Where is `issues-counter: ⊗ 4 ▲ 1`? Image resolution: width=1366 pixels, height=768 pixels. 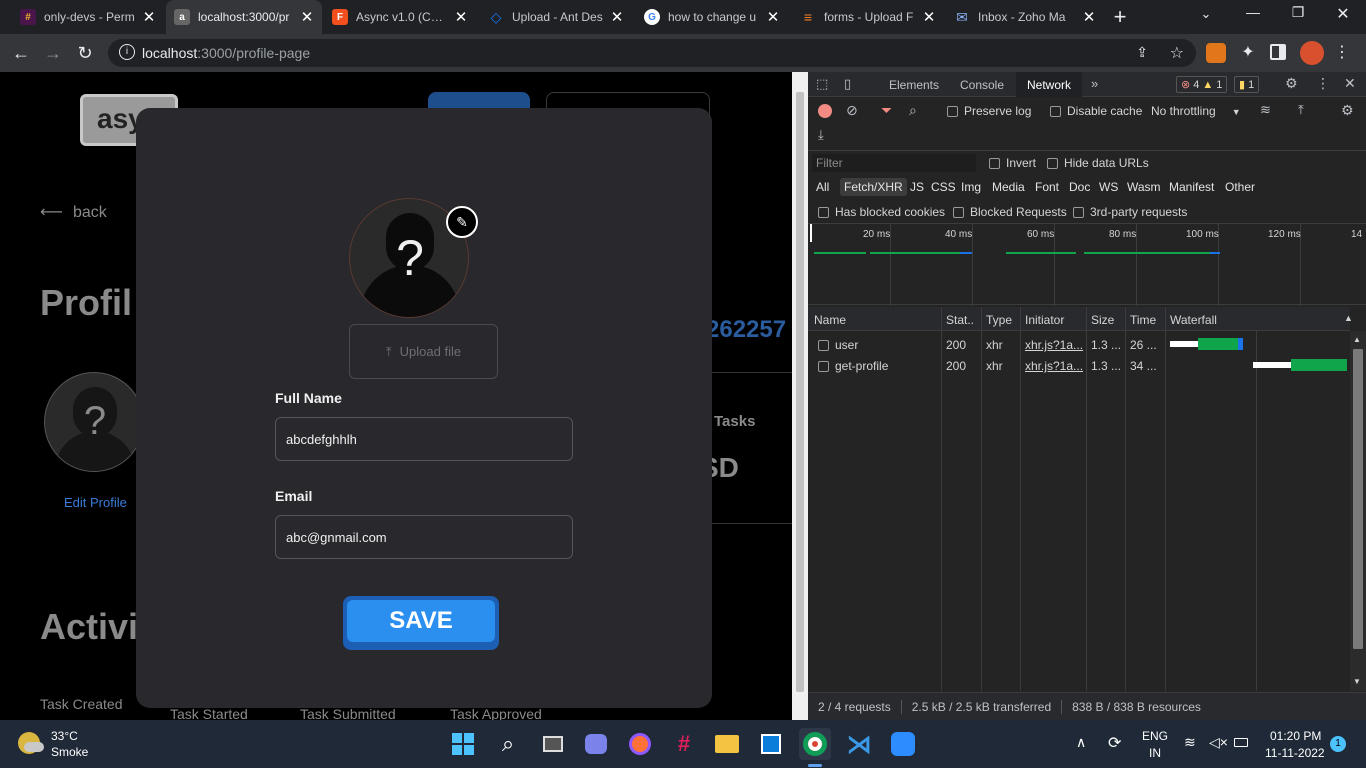
issues-counter: ⊗ 4 ▲ 1 is located at coordinates (1202, 84).